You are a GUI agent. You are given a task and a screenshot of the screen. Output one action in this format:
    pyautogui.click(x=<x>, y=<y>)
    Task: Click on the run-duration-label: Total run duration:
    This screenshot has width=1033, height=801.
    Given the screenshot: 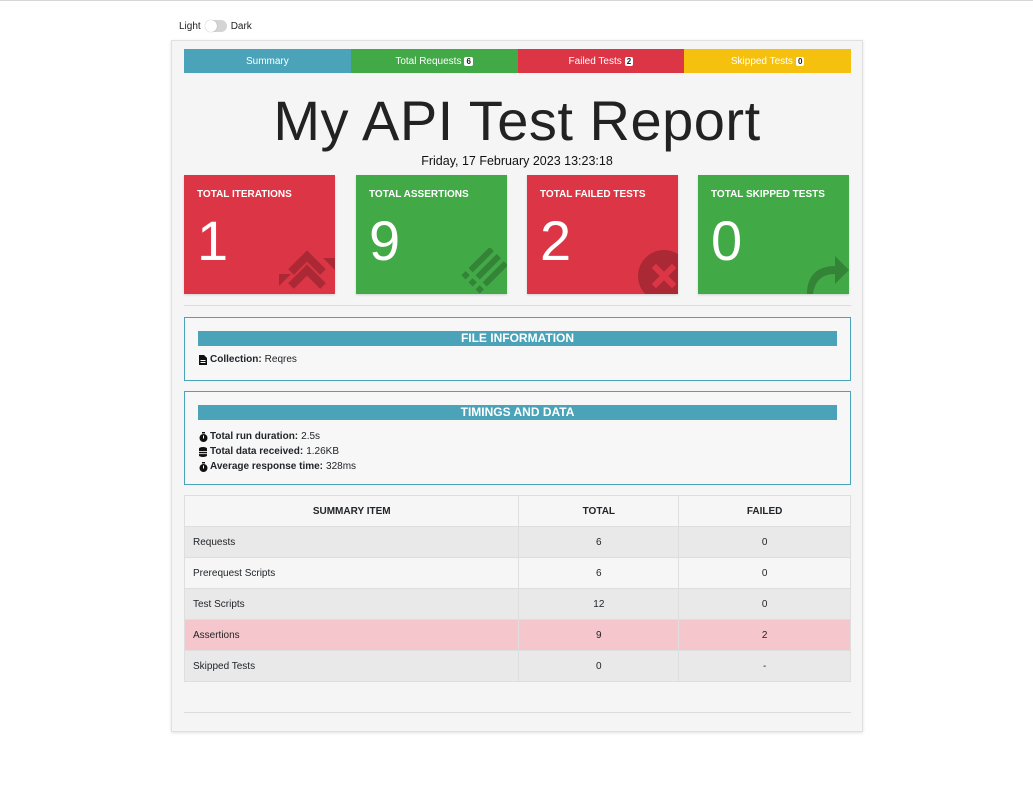 What is the action you would take?
    pyautogui.click(x=254, y=436)
    